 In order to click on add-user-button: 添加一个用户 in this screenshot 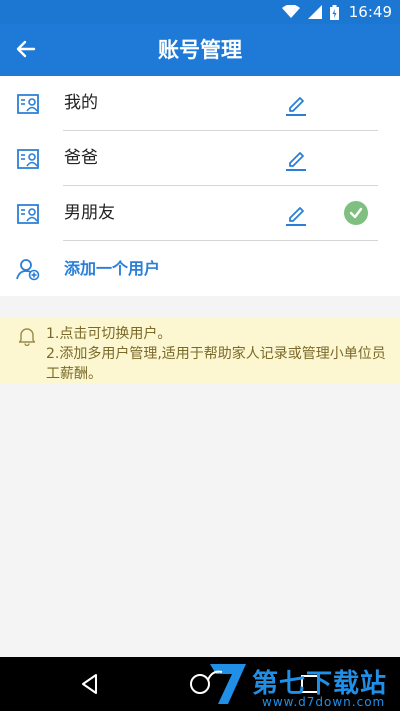, I will do `click(200, 268)`.